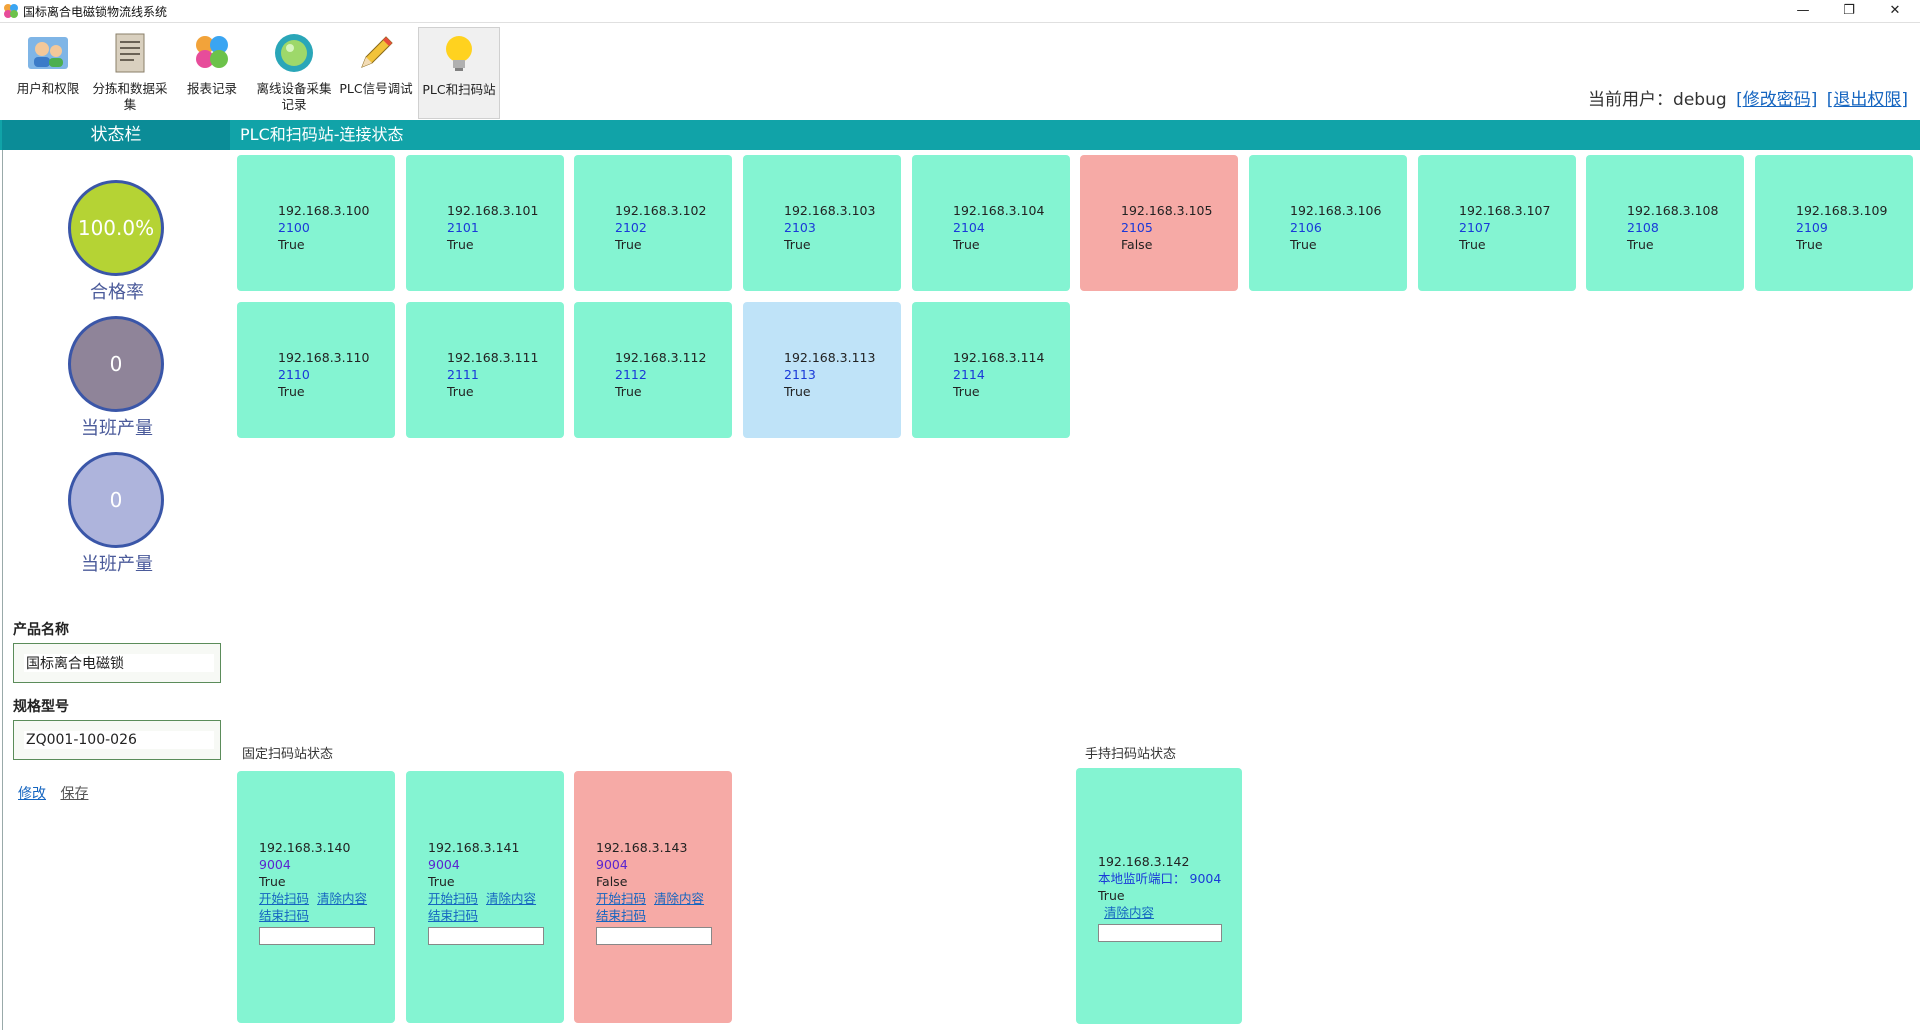 This screenshot has width=1920, height=1034. I want to click on plc-port: 2110, so click(294, 374).